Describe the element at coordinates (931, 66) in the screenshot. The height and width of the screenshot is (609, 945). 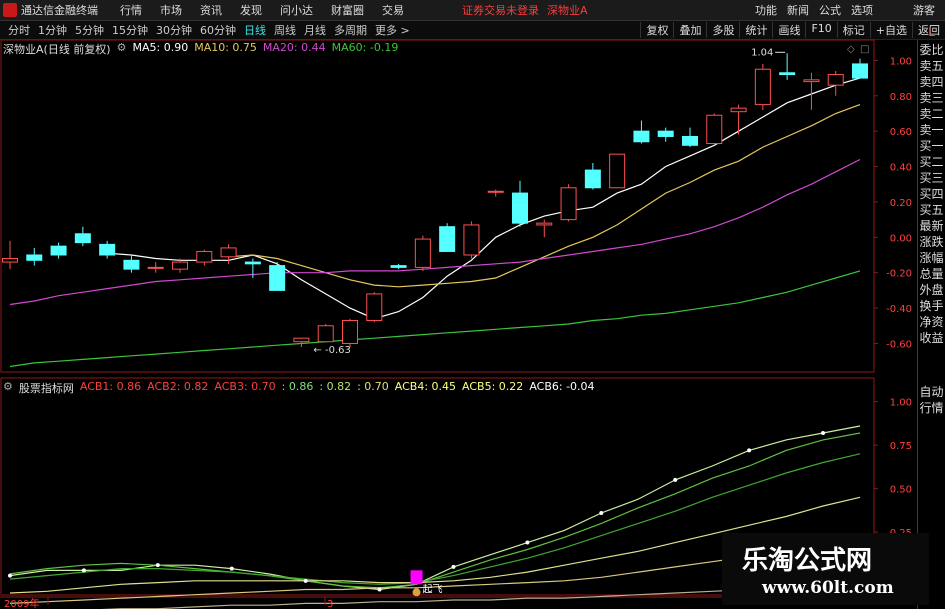
I see `side-item-1: 卖五` at that location.